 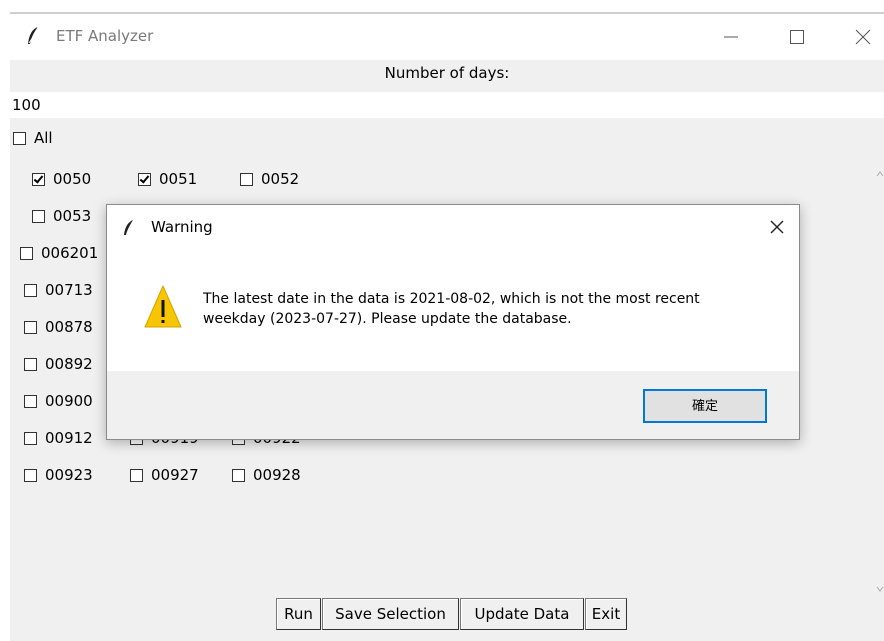 I want to click on minimize-icon, so click(x=731, y=37).